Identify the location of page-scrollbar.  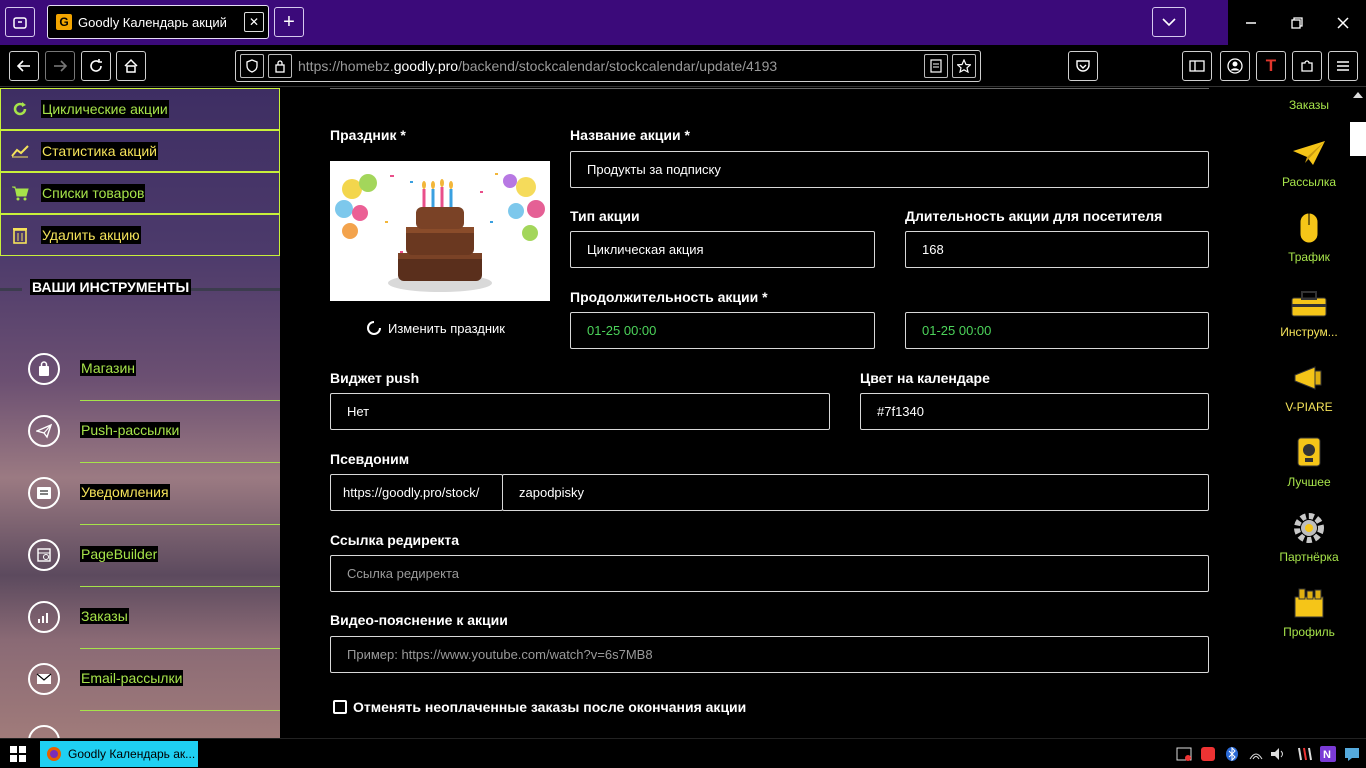
(1358, 413).